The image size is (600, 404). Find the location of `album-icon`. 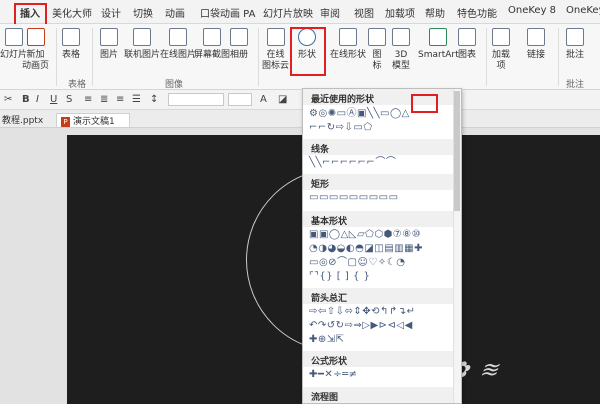

album-icon is located at coordinates (239, 37).